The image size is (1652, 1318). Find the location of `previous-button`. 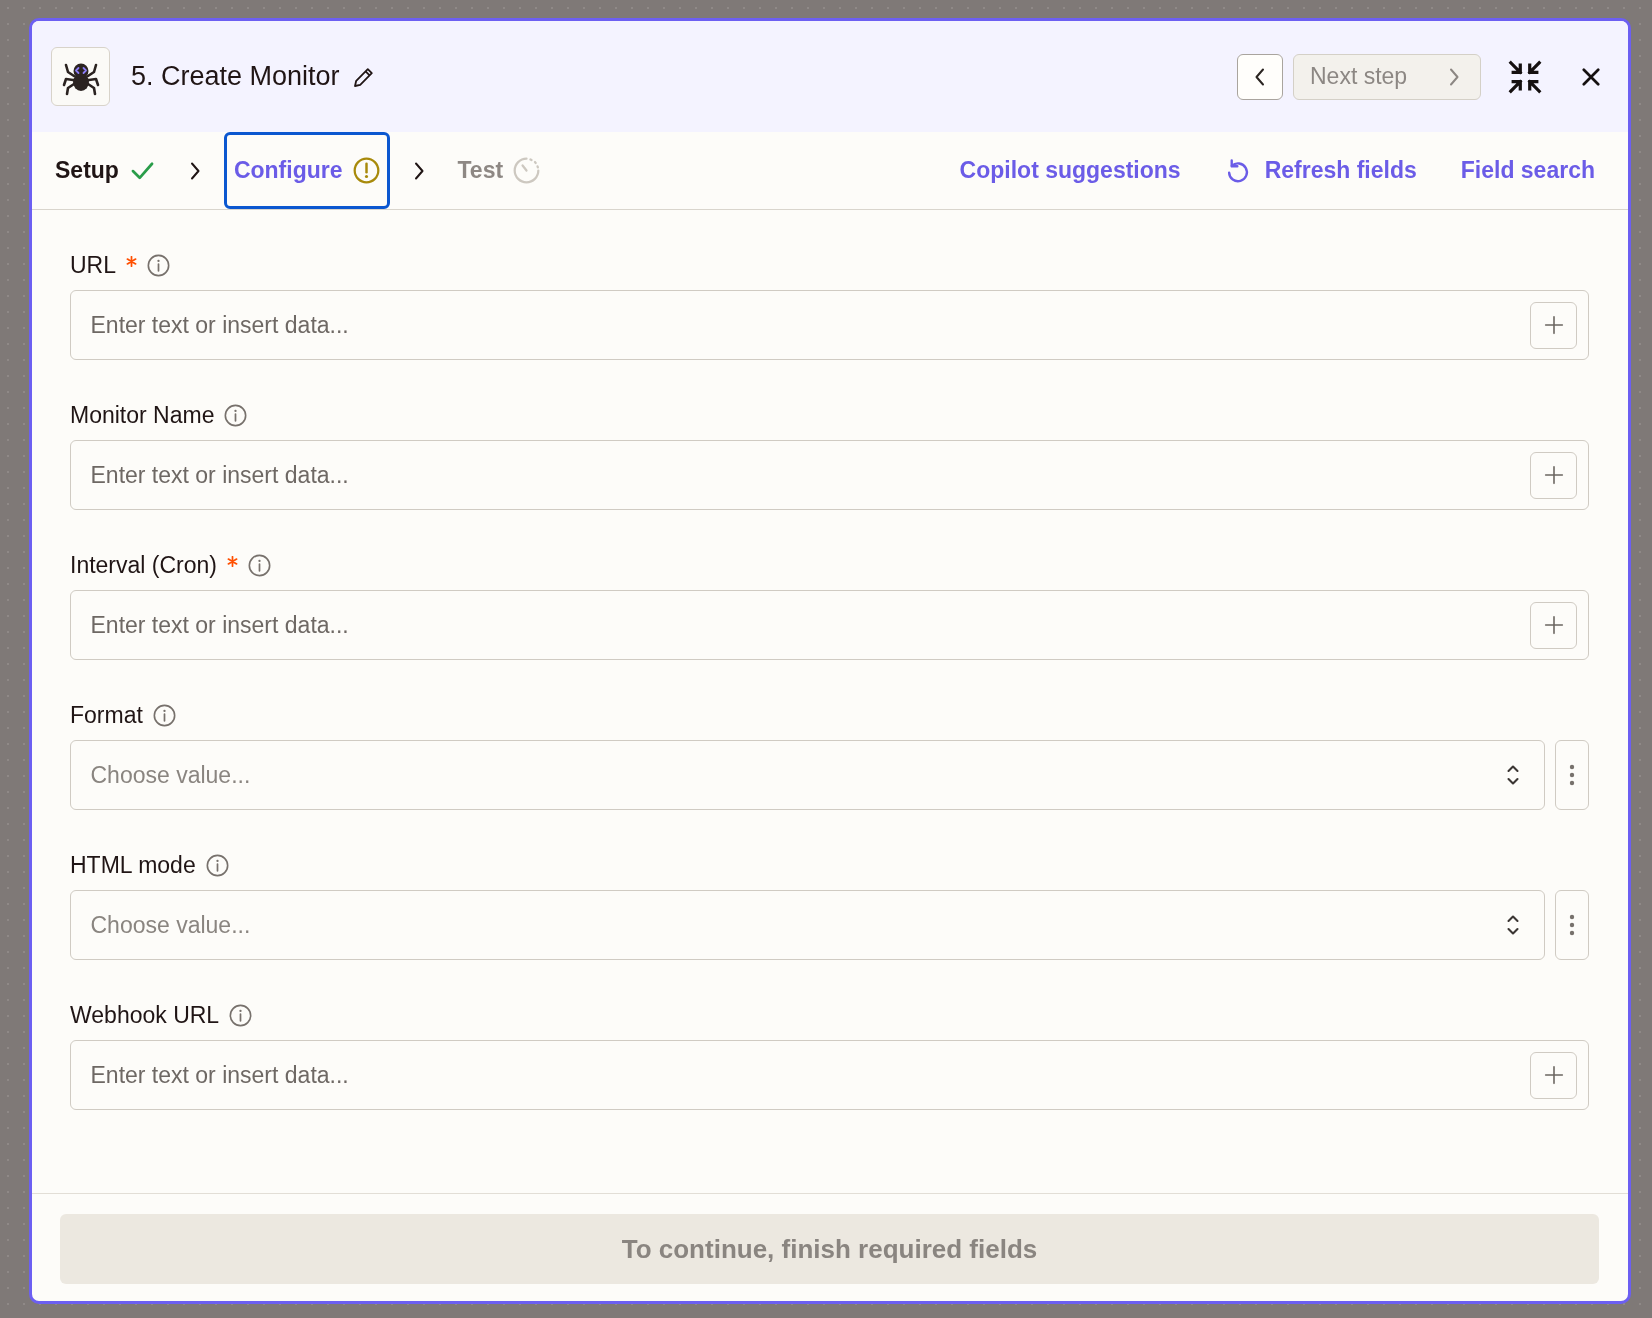

previous-button is located at coordinates (1260, 76).